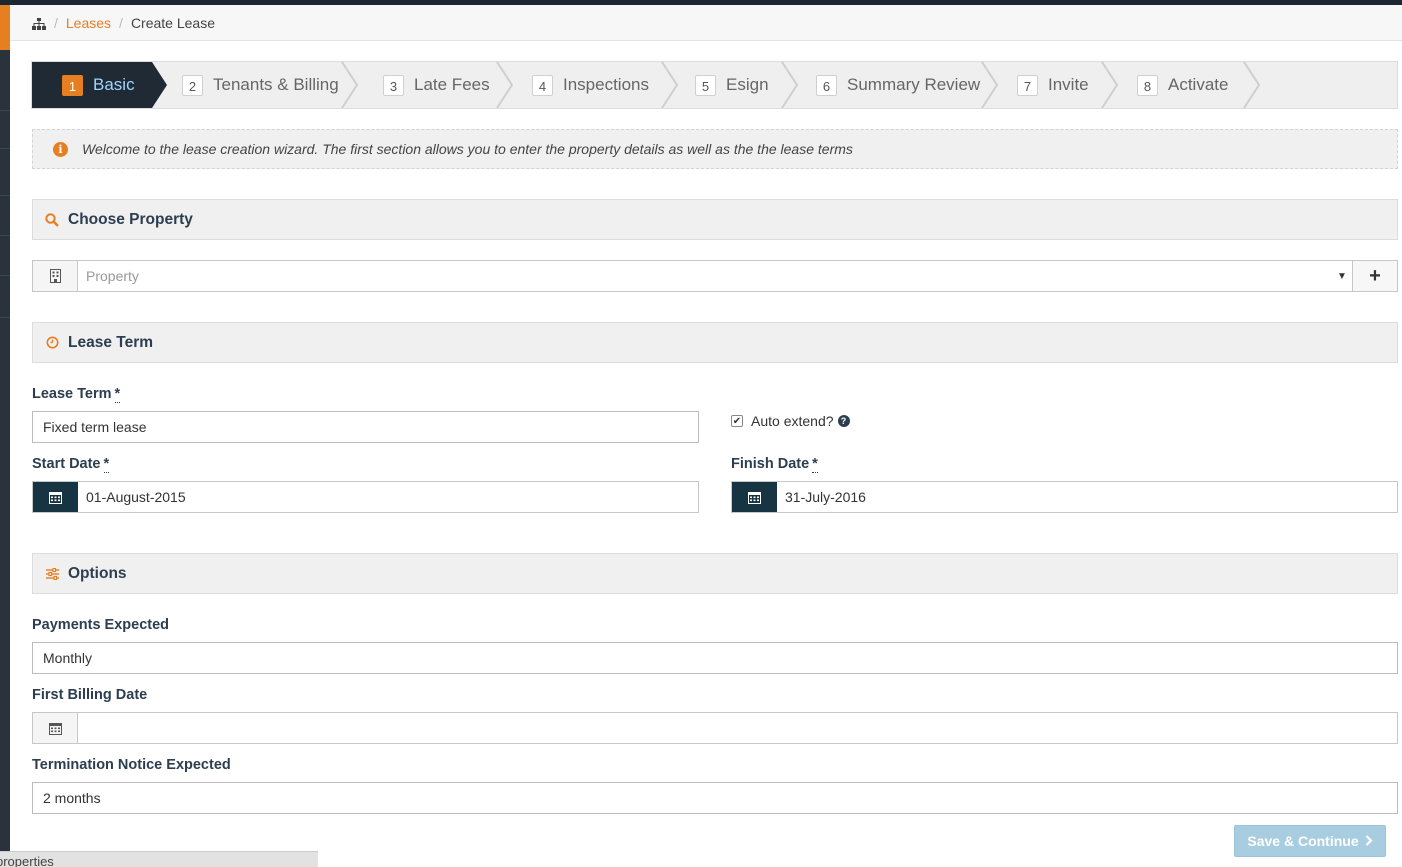 The width and height of the screenshot is (1402, 867). Describe the element at coordinates (737, 728) in the screenshot. I see `first-billing-date-input` at that location.